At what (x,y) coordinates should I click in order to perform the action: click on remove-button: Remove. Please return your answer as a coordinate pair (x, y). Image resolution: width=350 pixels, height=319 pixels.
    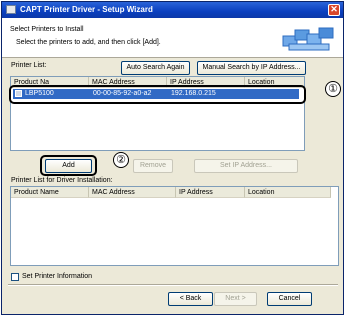
    Looking at the image, I should click on (153, 166).